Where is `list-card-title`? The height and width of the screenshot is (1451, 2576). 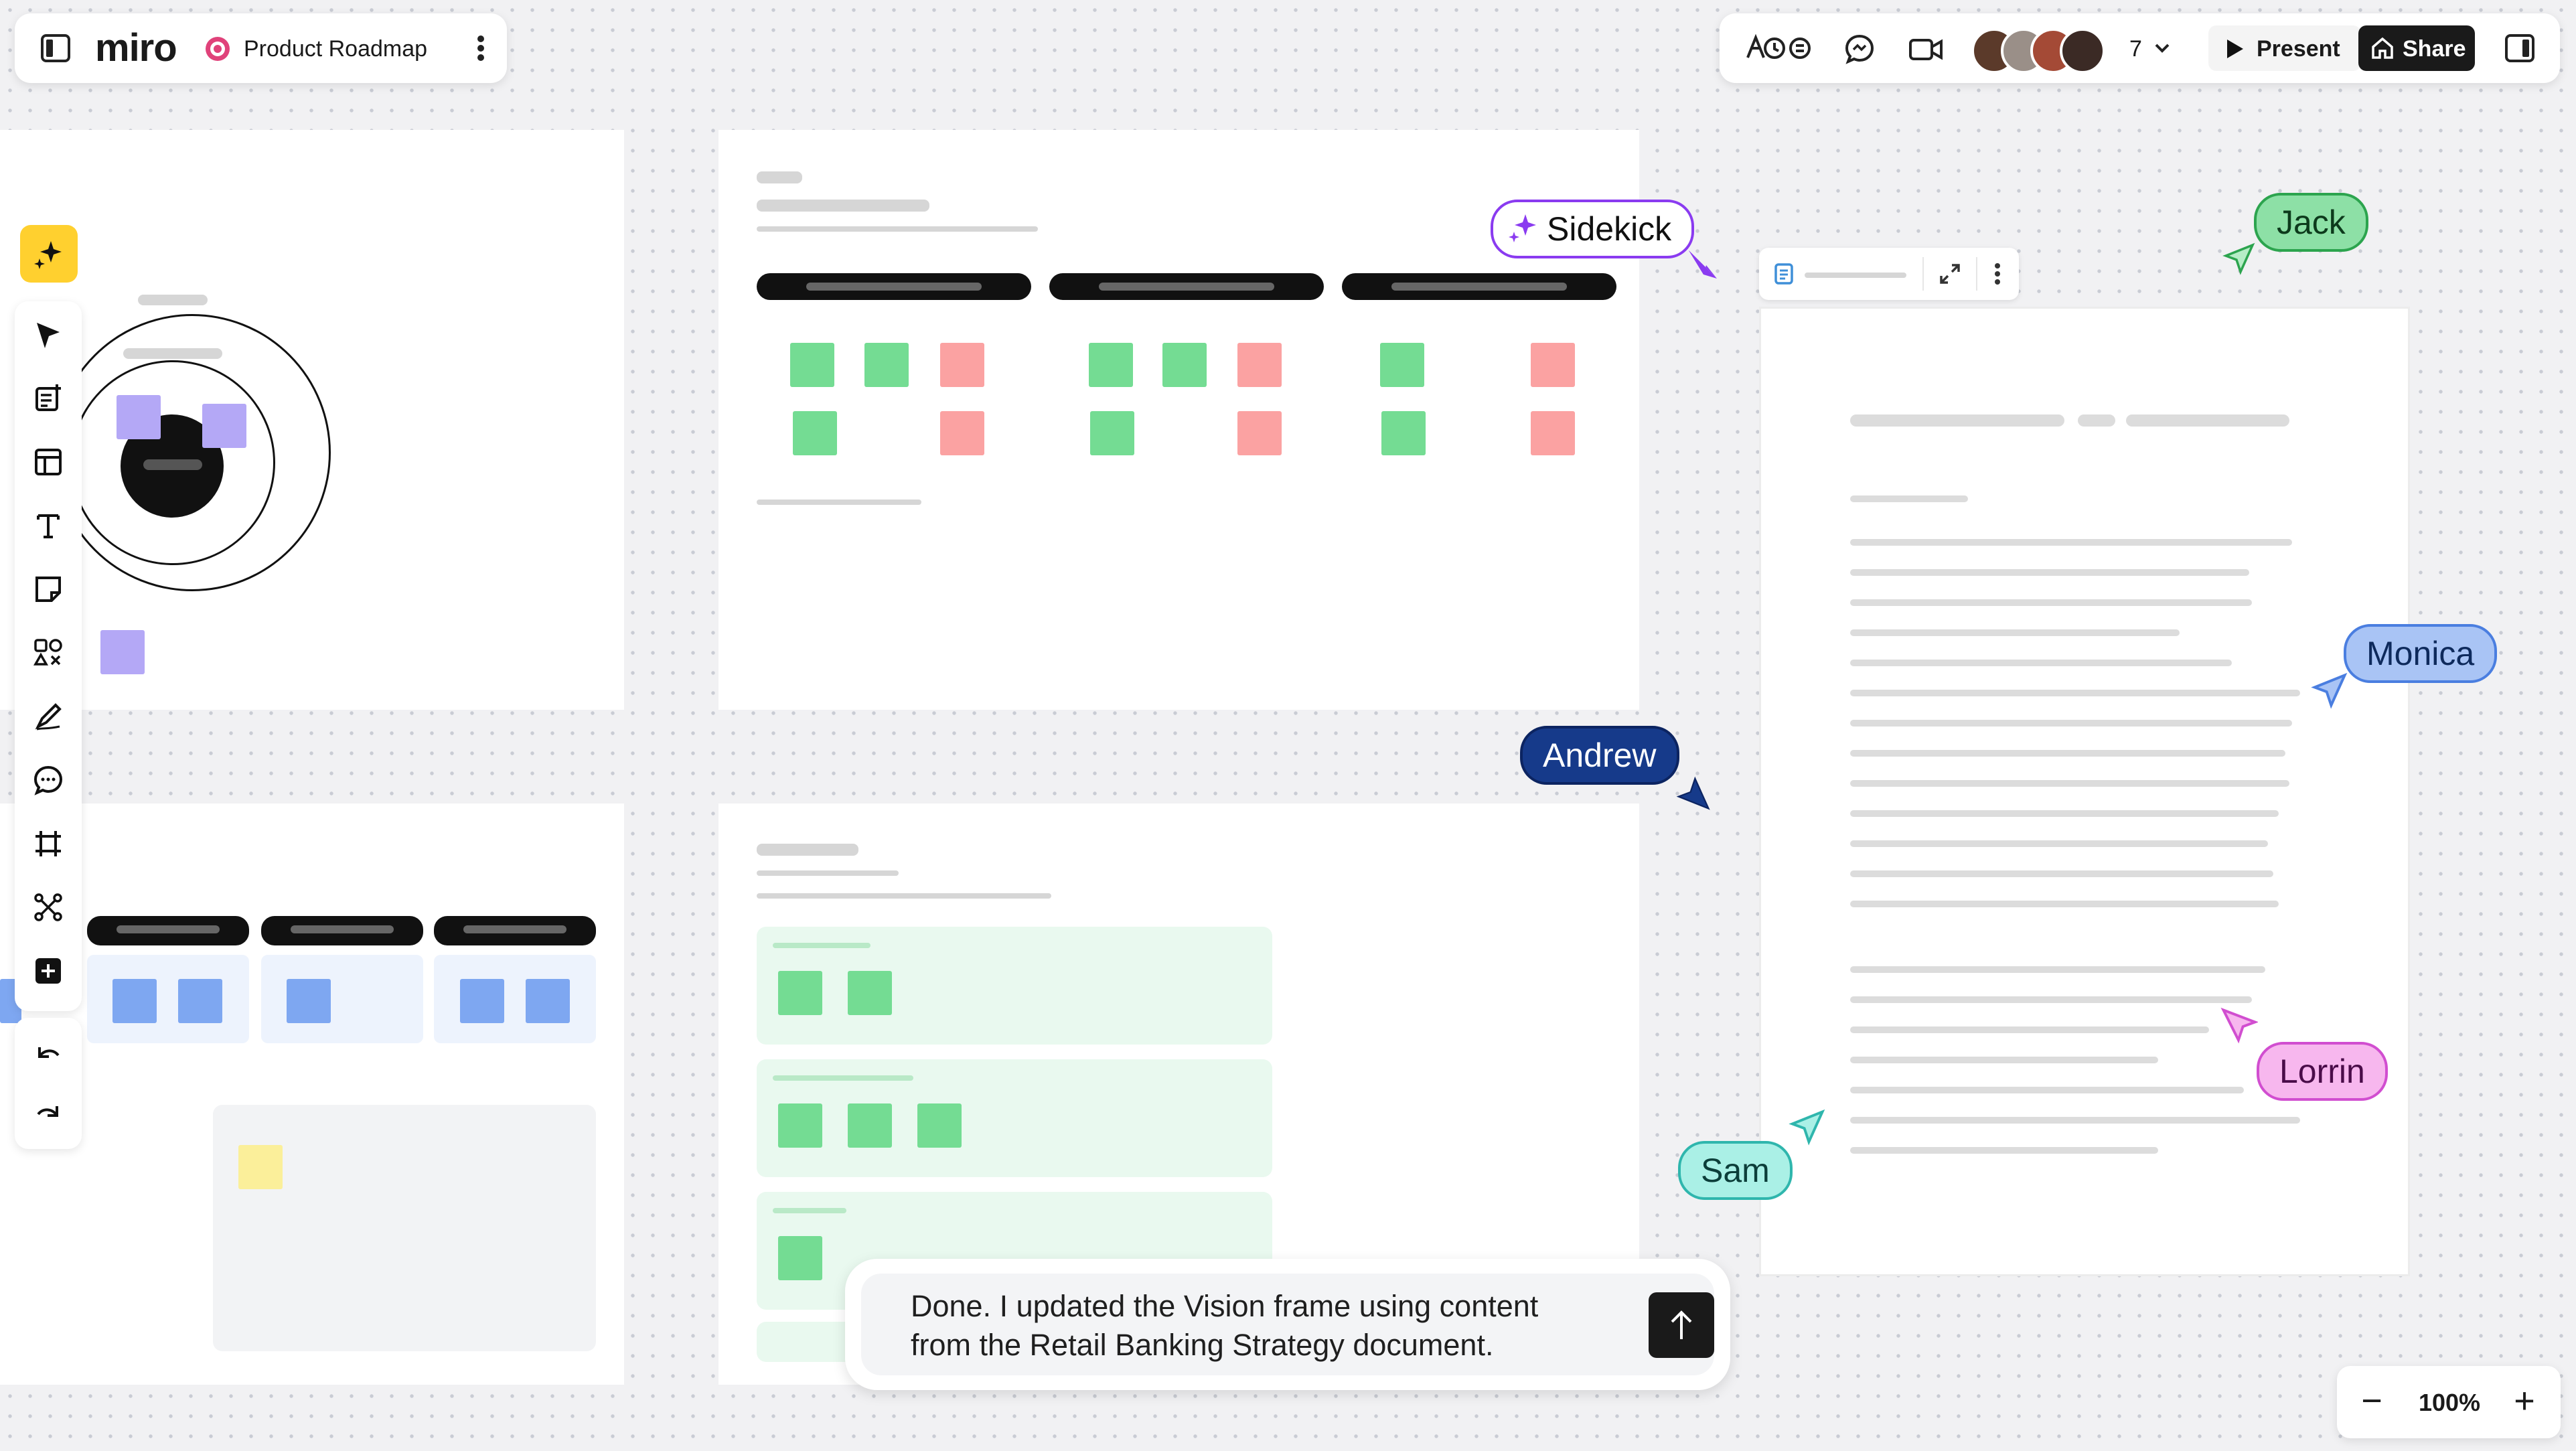 list-card-title is located at coordinates (843, 1078).